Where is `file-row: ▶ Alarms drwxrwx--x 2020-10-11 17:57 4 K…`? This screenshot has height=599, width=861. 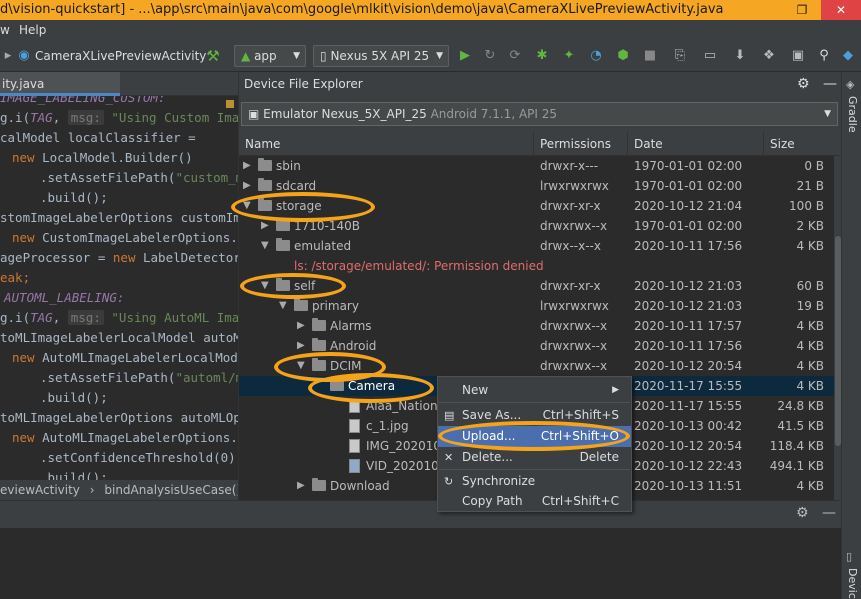
file-row: ▶ Alarms drwxrwx--x 2020-10-11 17:57 4 K… is located at coordinates (536, 326).